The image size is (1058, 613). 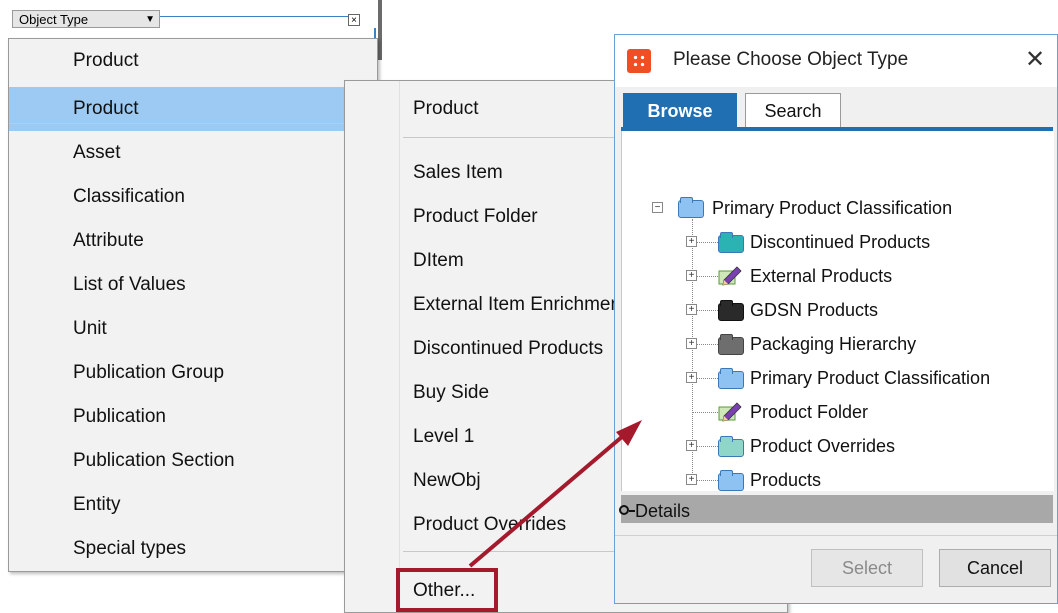 What do you see at coordinates (447, 590) in the screenshot?
I see `other-highlight-box` at bounding box center [447, 590].